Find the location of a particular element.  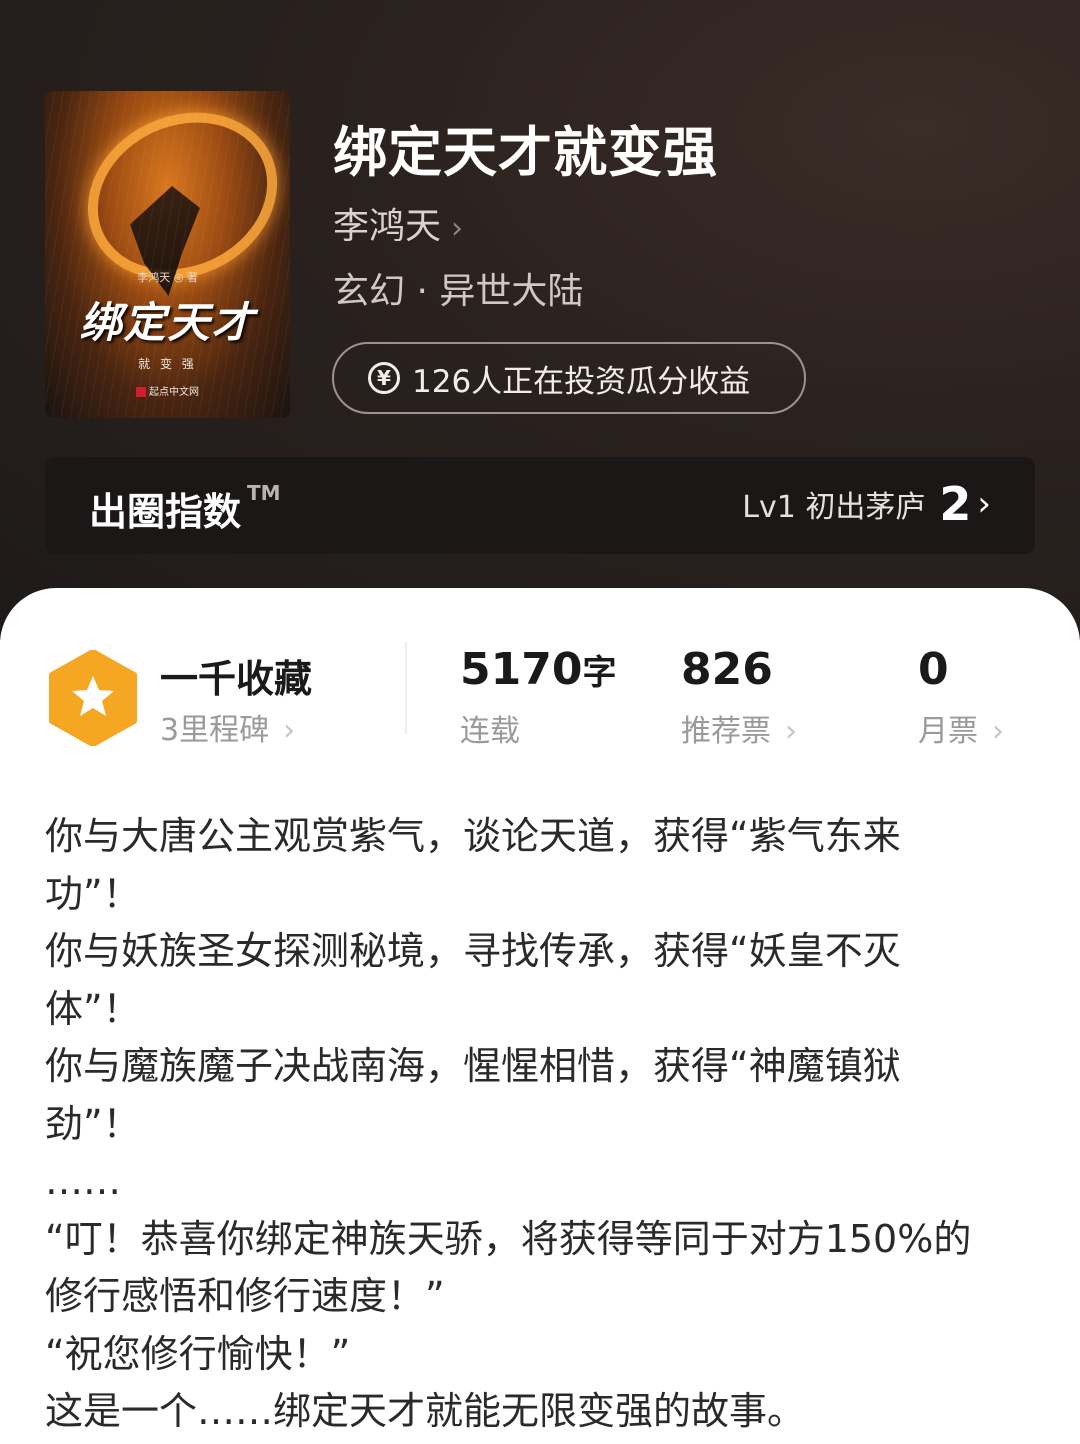

genre-tags: 玄幻 · 异世大陆 is located at coordinates (458, 288).